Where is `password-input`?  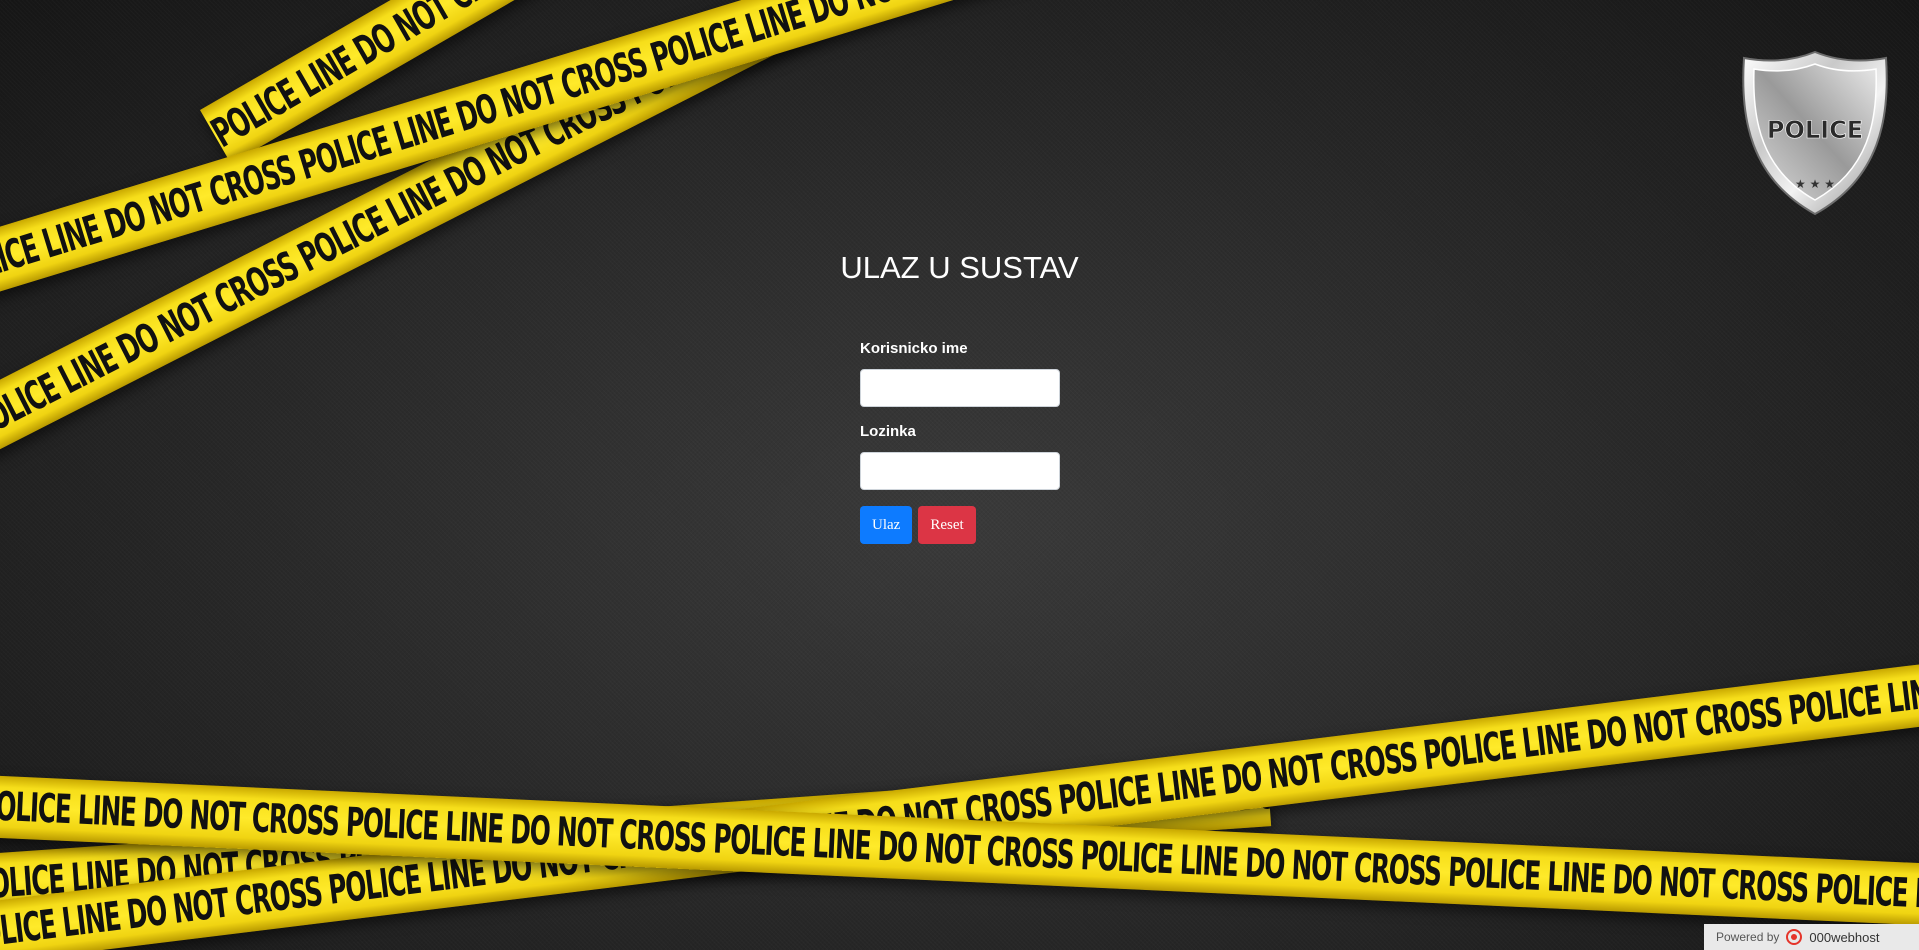 password-input is located at coordinates (960, 471).